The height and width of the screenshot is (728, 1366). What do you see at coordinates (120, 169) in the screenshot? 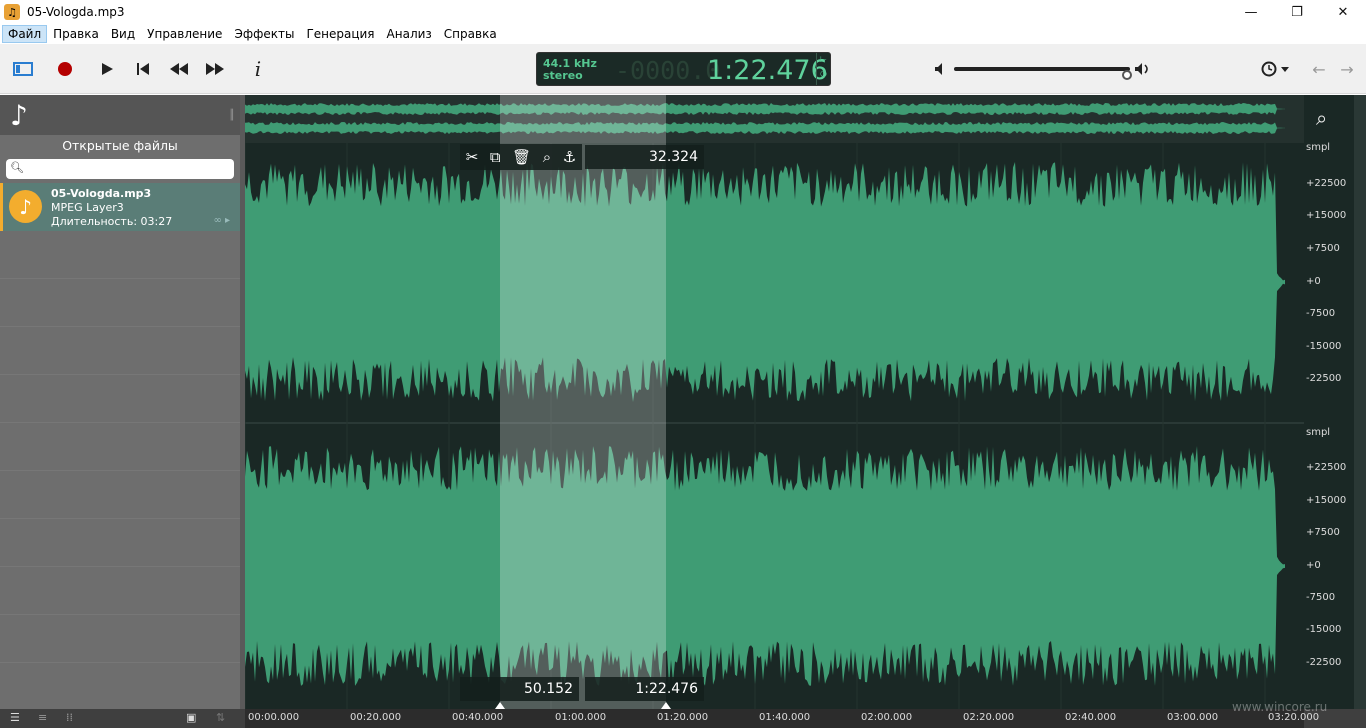
I see `search-input: 🔍︎` at bounding box center [120, 169].